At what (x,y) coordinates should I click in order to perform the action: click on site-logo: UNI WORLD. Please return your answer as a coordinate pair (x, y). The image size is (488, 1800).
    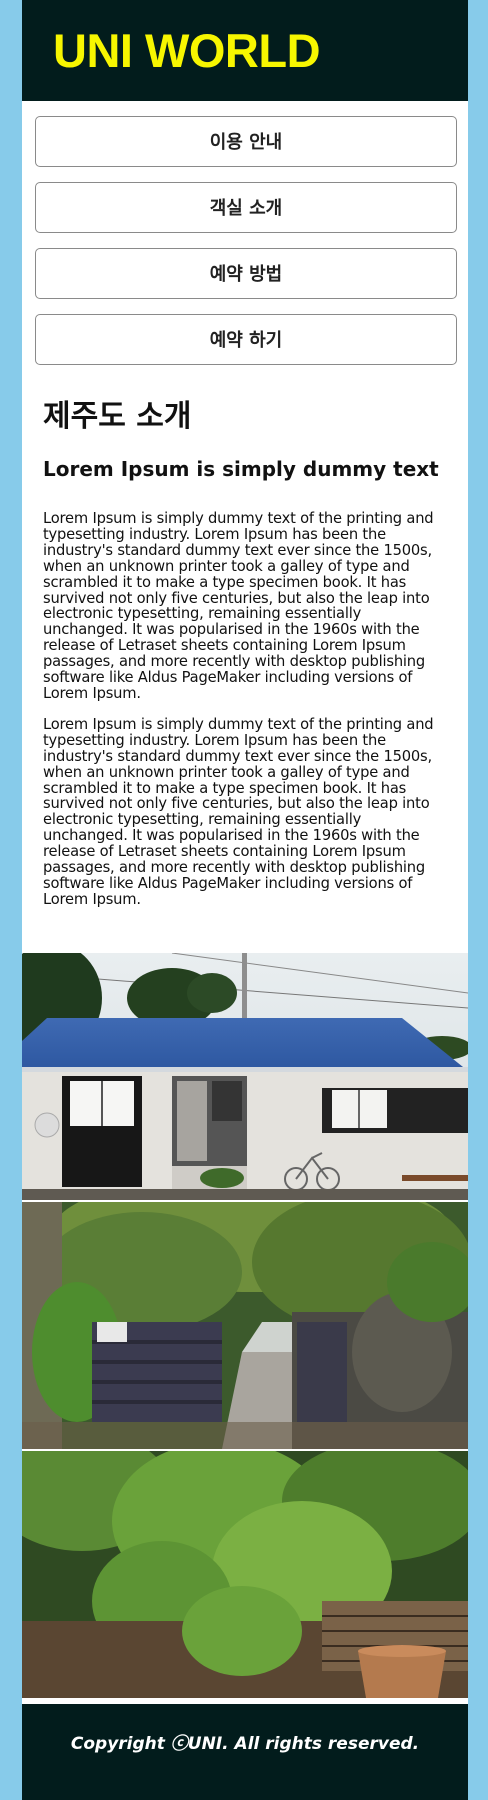
    Looking at the image, I should click on (187, 50).